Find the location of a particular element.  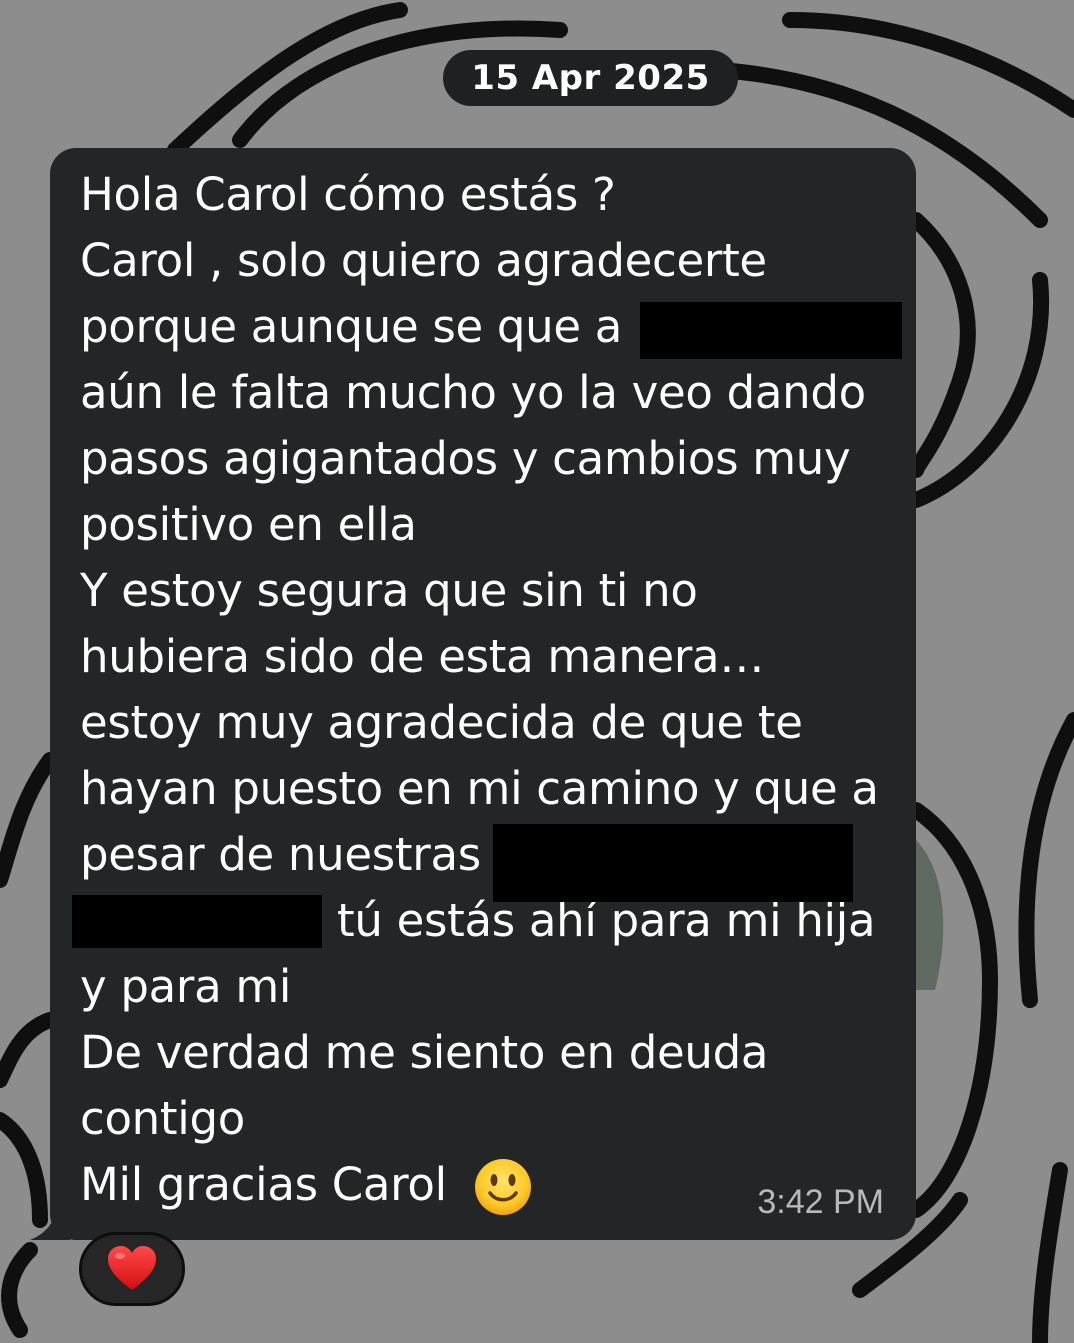

red-heart-icon is located at coordinates (132, 1268).